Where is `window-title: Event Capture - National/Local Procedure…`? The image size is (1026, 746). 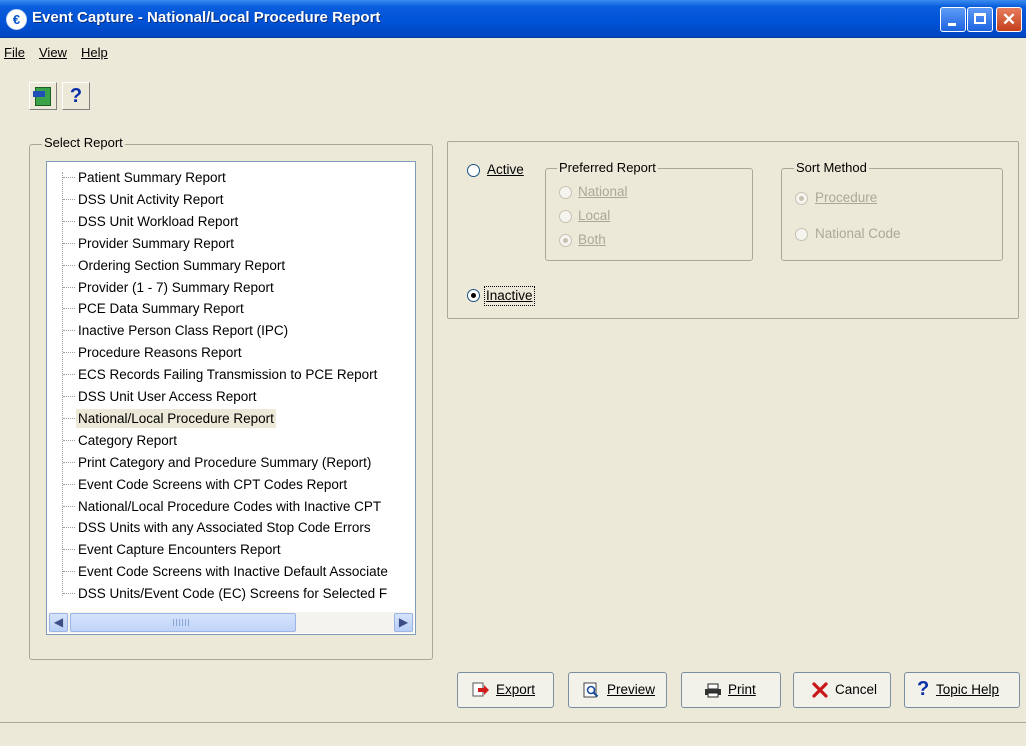
window-title: Event Capture - National/Local Procedure… is located at coordinates (206, 17).